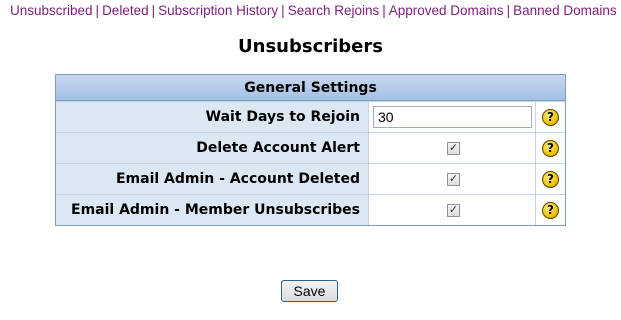 Image resolution: width=621 pixels, height=320 pixels. What do you see at coordinates (125, 10) in the screenshot?
I see `nav-link-deleted: Deleted` at bounding box center [125, 10].